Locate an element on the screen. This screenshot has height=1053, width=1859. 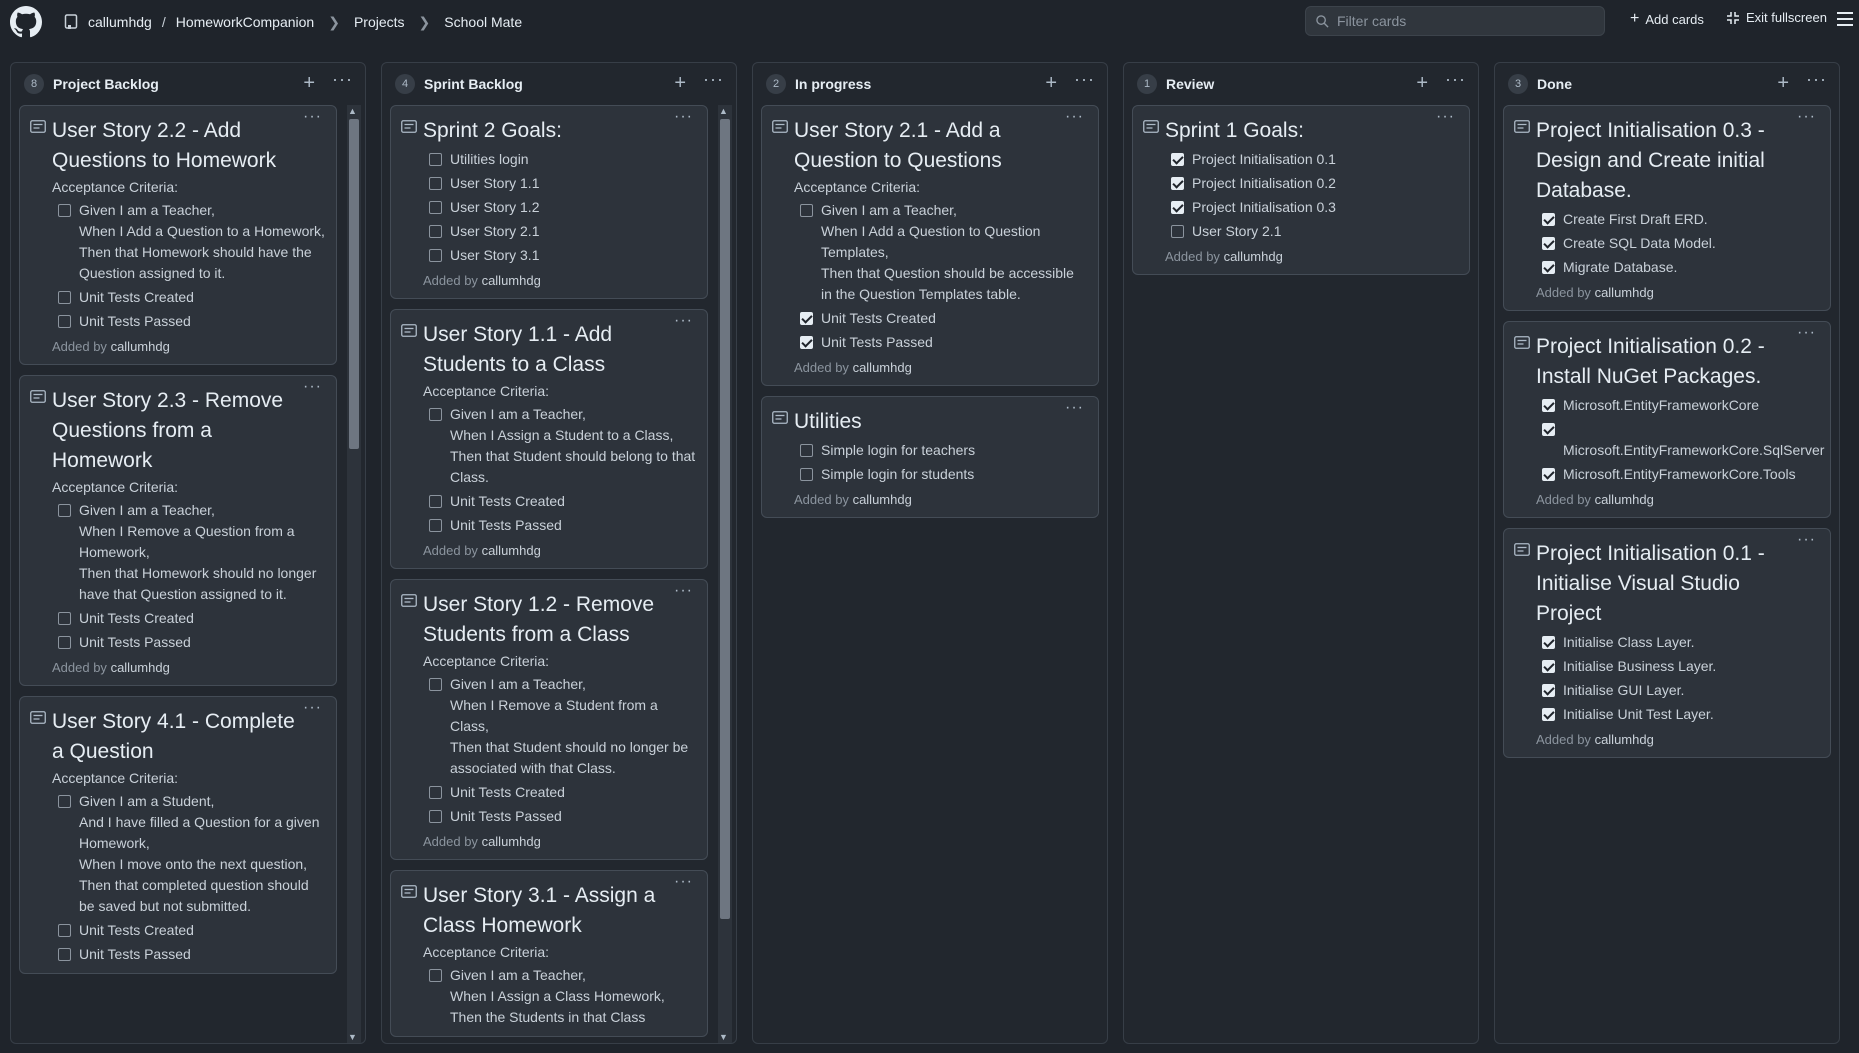
breadcrumb-project: School Mate is located at coordinates (483, 22).